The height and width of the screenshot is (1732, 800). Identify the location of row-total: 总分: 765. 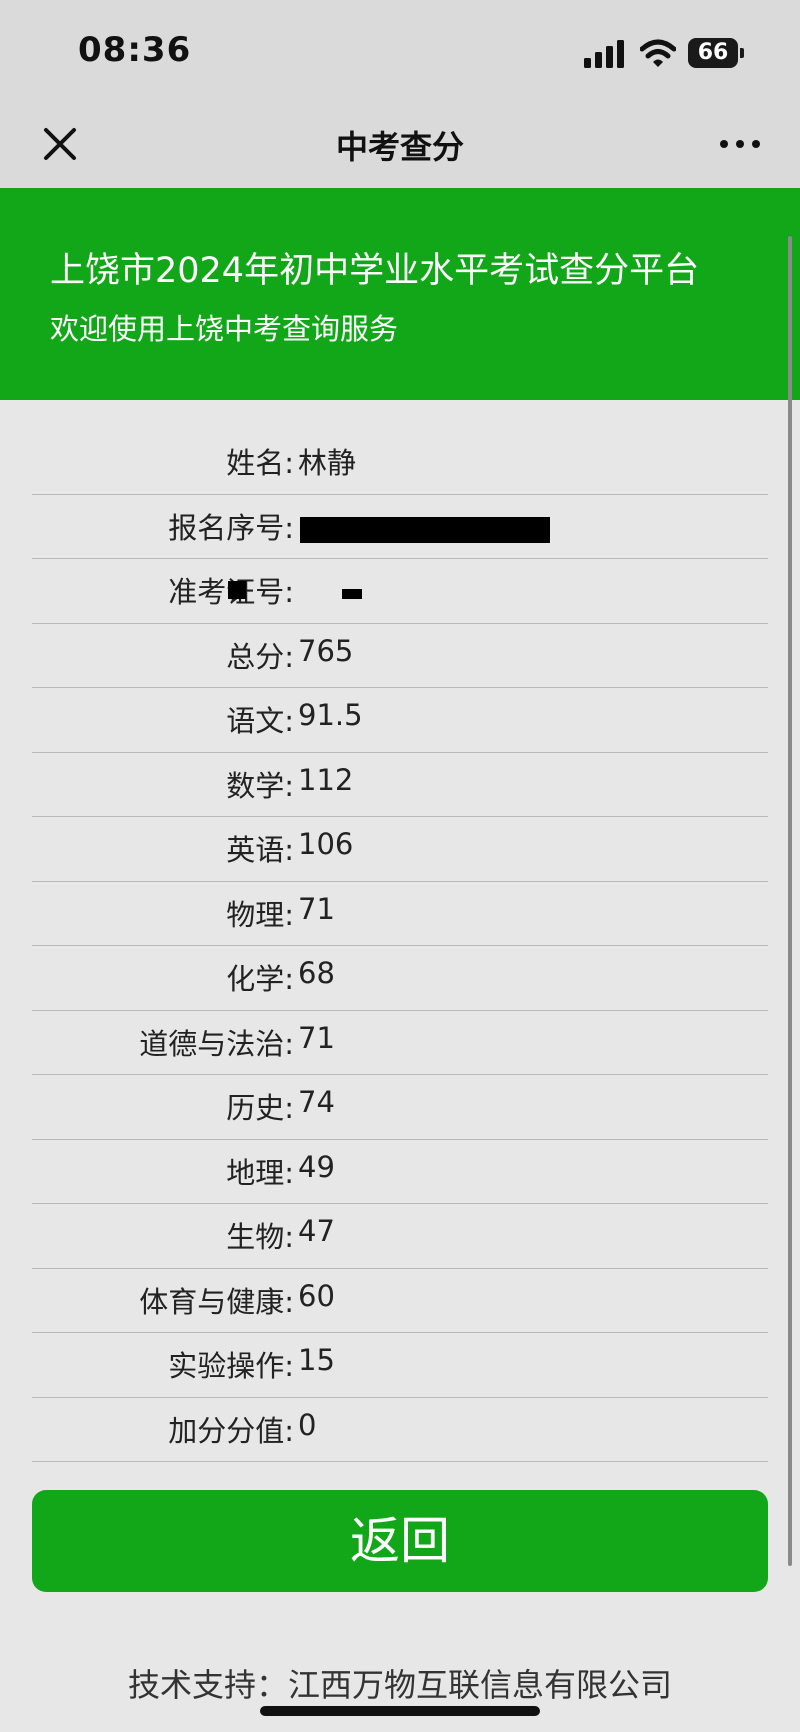
(400, 656).